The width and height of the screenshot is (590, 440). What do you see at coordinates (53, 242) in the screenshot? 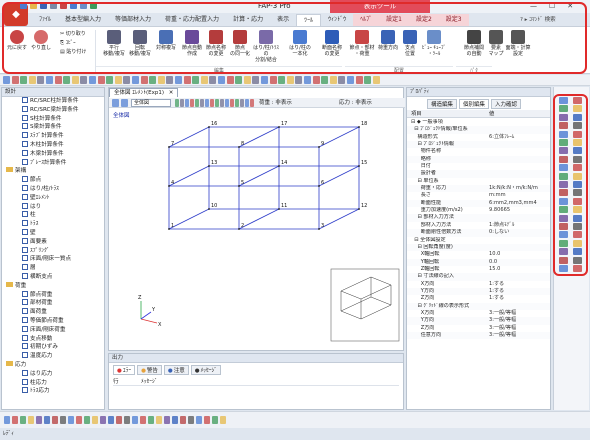
I see `tree-item: 面要素` at bounding box center [53, 242].